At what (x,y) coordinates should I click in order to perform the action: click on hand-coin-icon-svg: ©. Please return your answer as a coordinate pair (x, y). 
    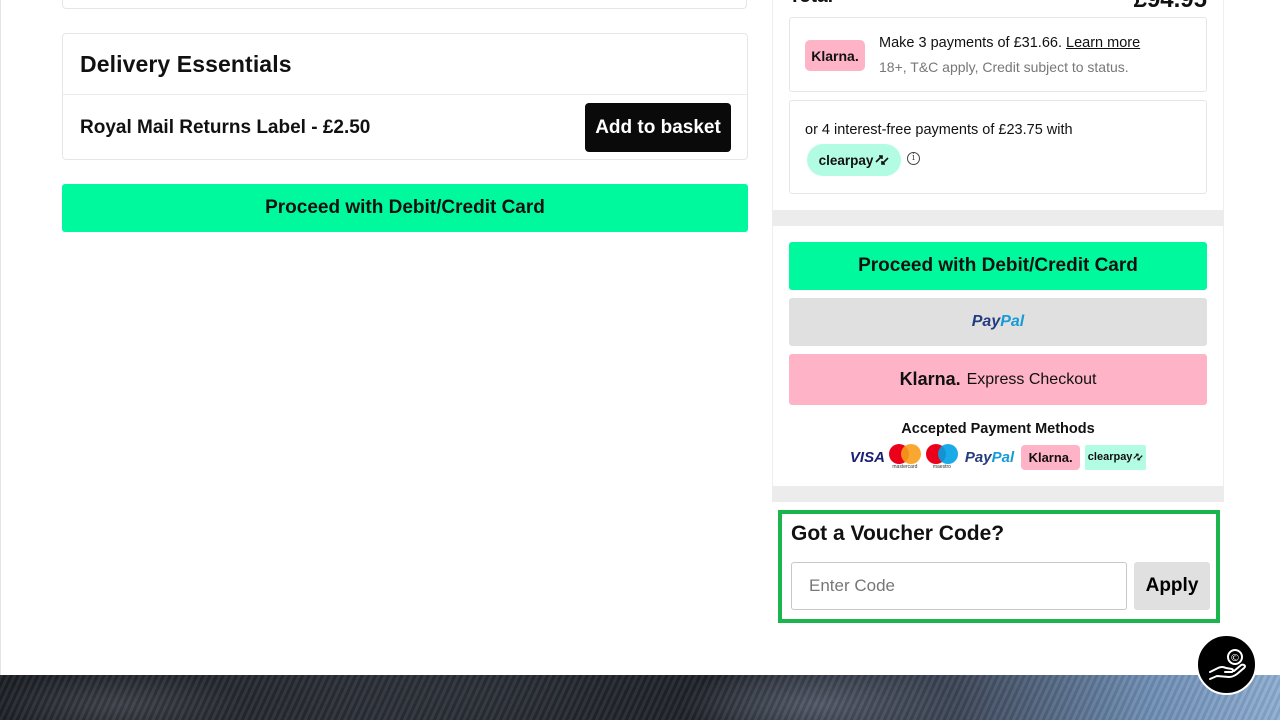
    Looking at the image, I should click on (1227, 664).